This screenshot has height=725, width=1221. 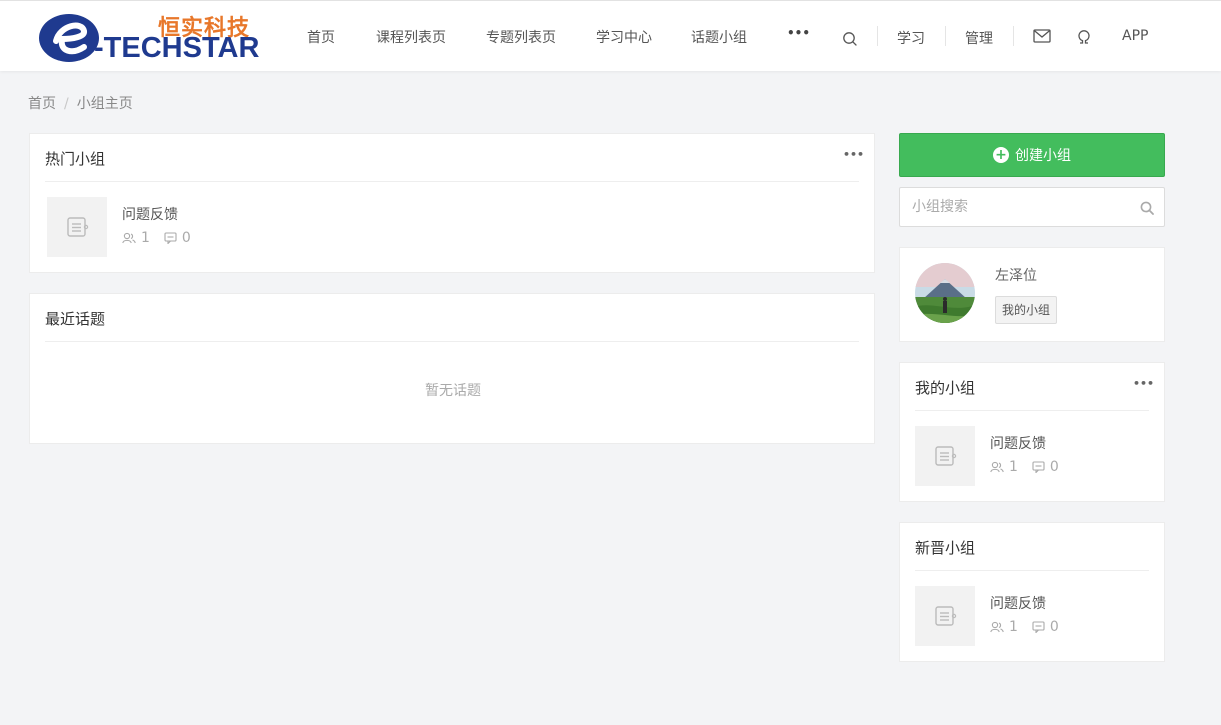 What do you see at coordinates (411, 37) in the screenshot?
I see `nav-course-list: 课程列表页` at bounding box center [411, 37].